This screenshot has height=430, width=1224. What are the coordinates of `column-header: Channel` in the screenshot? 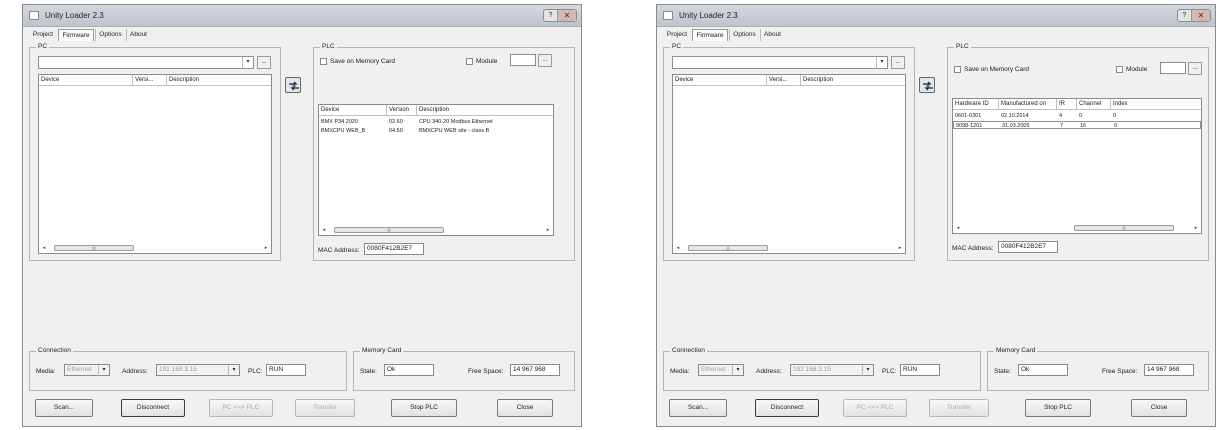 It's located at (1094, 104).